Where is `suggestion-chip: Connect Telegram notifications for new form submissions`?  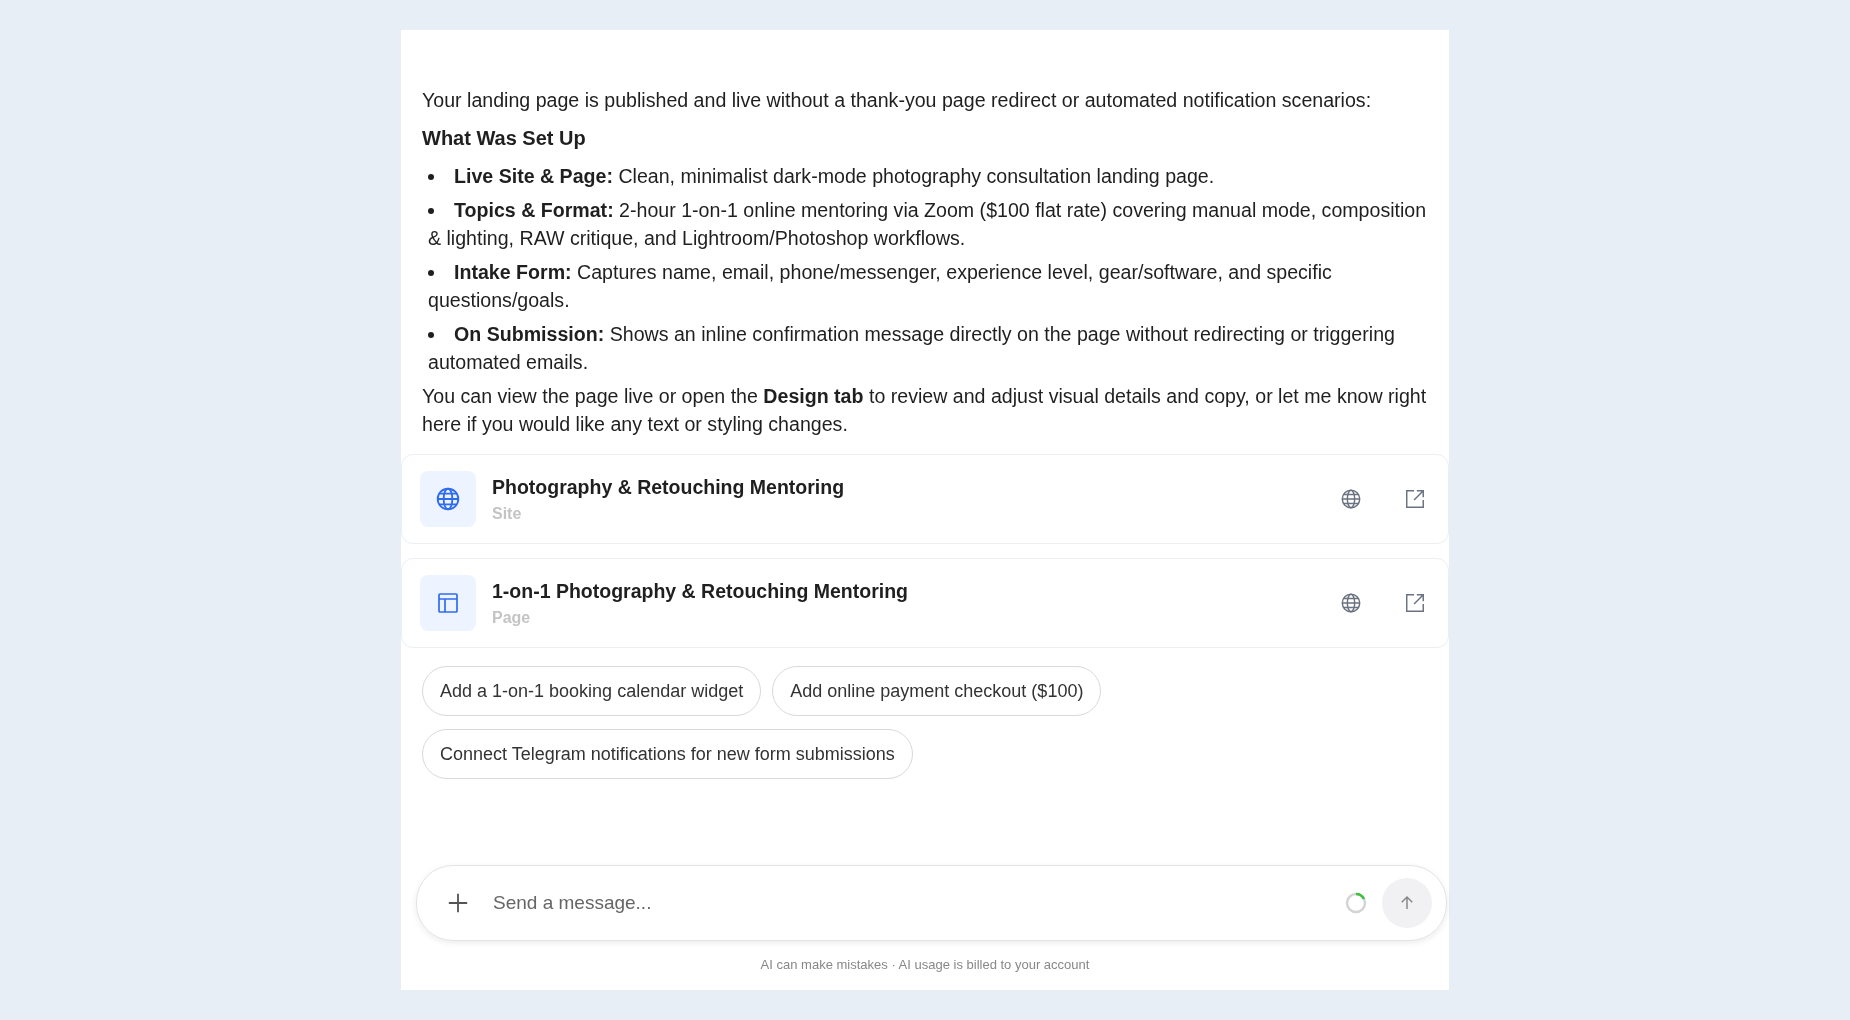 suggestion-chip: Connect Telegram notifications for new form submissions is located at coordinates (667, 754).